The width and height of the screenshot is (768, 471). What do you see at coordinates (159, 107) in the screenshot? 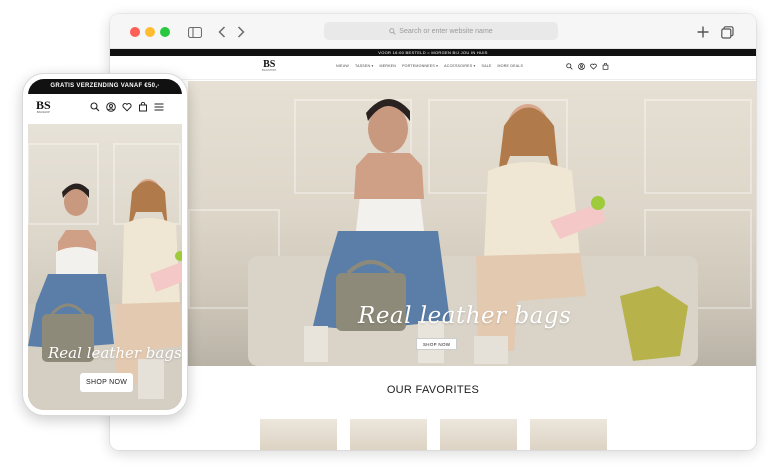
I see `menu-icon` at bounding box center [159, 107].